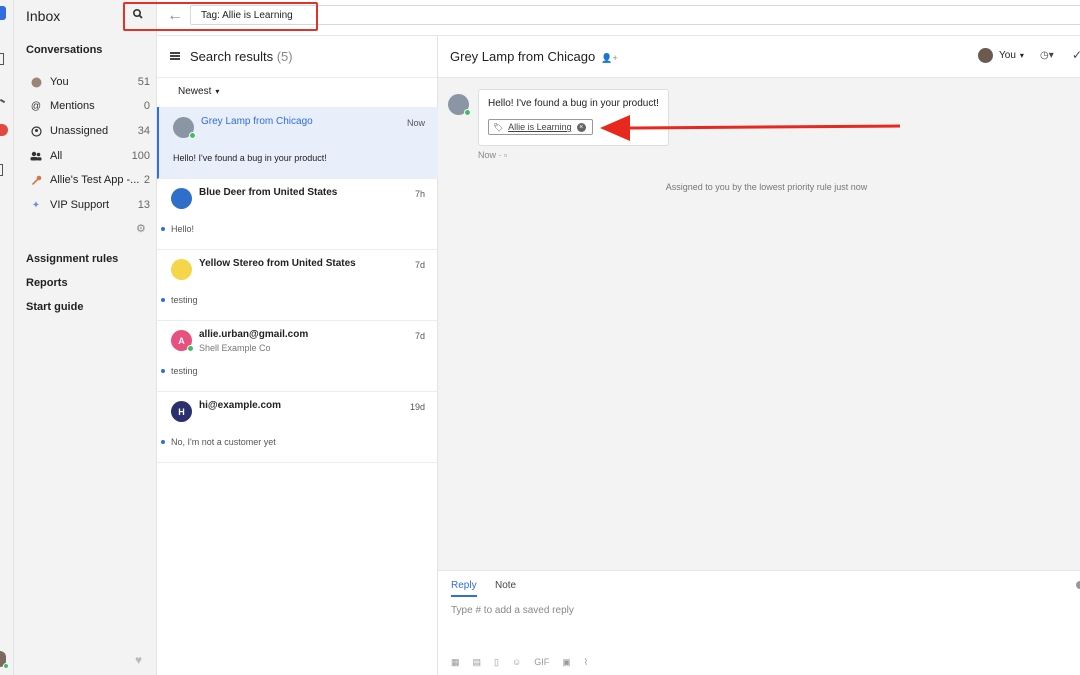 The height and width of the screenshot is (675, 1080). What do you see at coordinates (138, 660) in the screenshot?
I see `heart-icon: ♥` at bounding box center [138, 660].